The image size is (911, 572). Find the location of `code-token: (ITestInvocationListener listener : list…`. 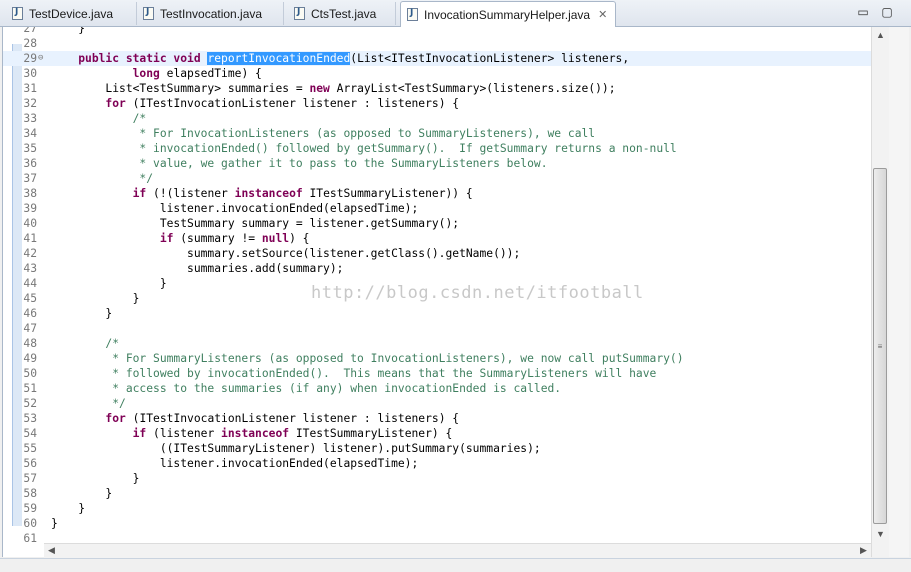

code-token: (ITestInvocationListener listener : list… is located at coordinates (296, 418).